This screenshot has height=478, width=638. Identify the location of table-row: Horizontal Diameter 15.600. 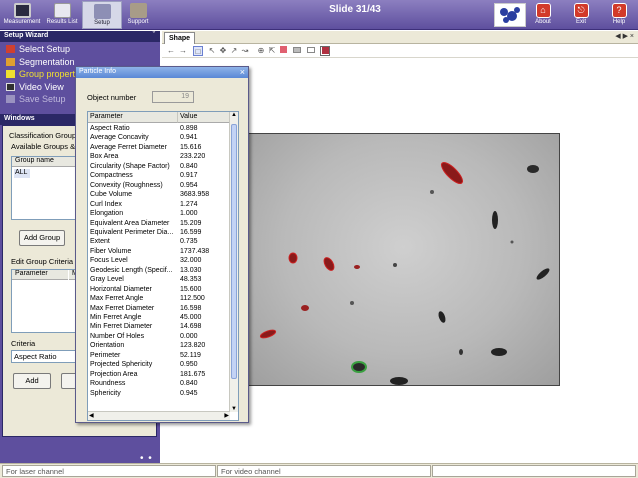
(159, 289).